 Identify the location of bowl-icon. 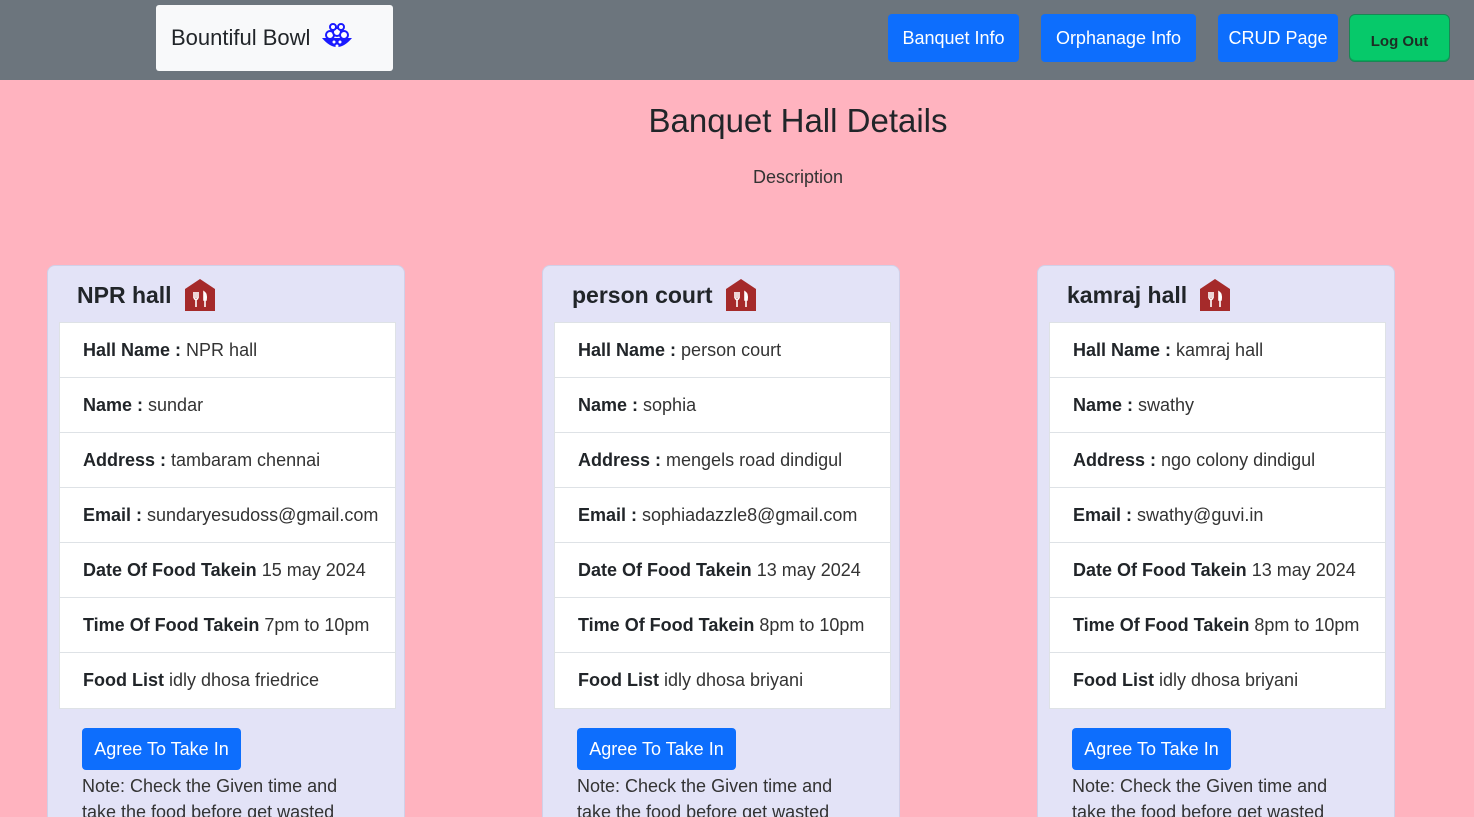
(337, 38).